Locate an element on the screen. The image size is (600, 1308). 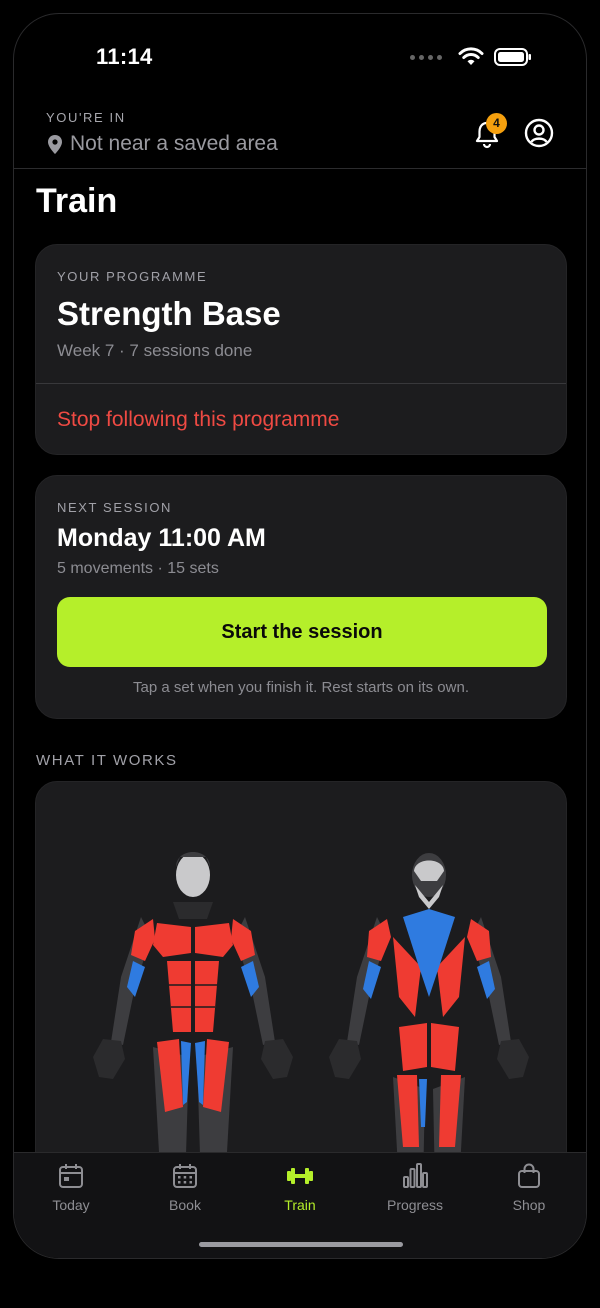
notification-badge: 4 is located at coordinates (496, 123).